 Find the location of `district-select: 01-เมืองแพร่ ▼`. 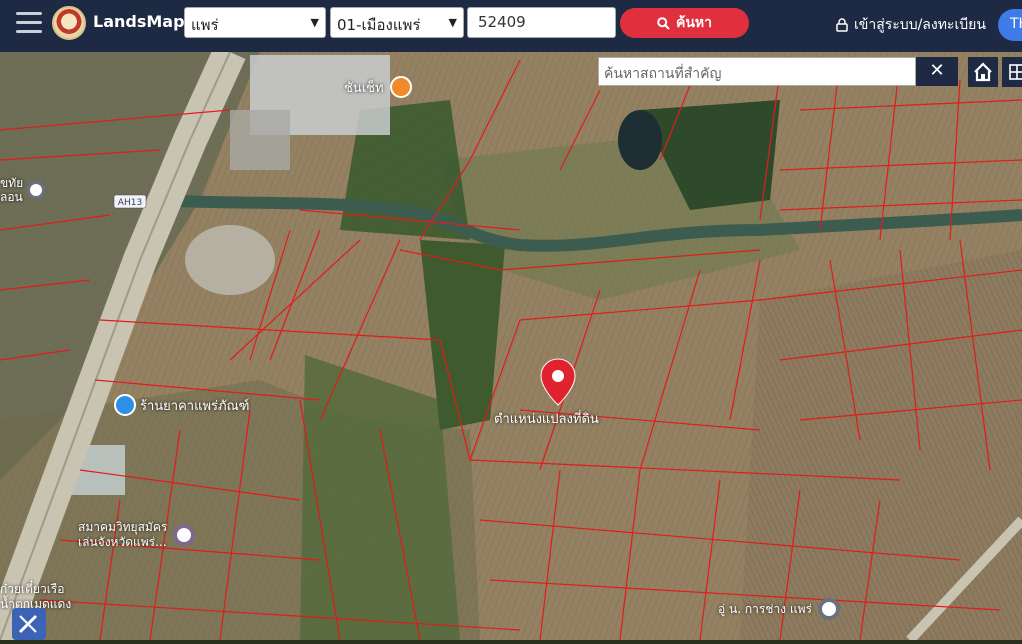

district-select: 01-เมืองแพร่ ▼ is located at coordinates (397, 22).